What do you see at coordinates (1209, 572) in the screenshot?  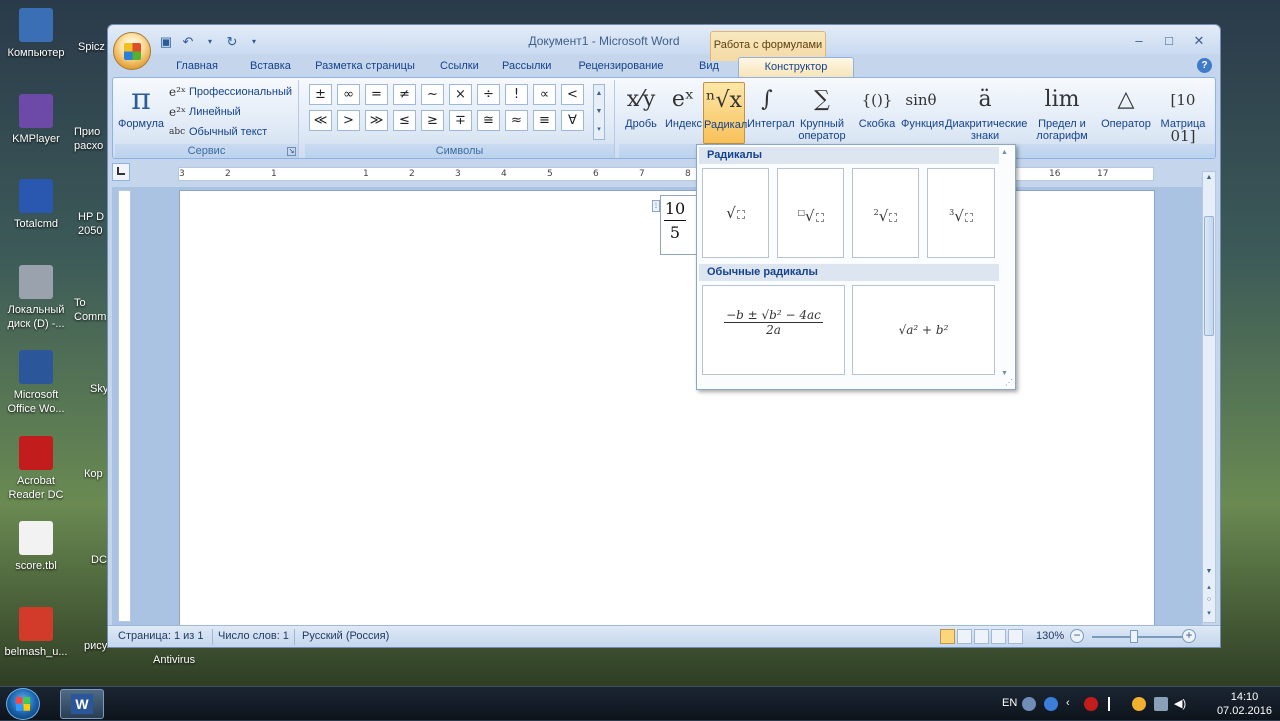 I see `scroll-down-icon: ▼` at bounding box center [1209, 572].